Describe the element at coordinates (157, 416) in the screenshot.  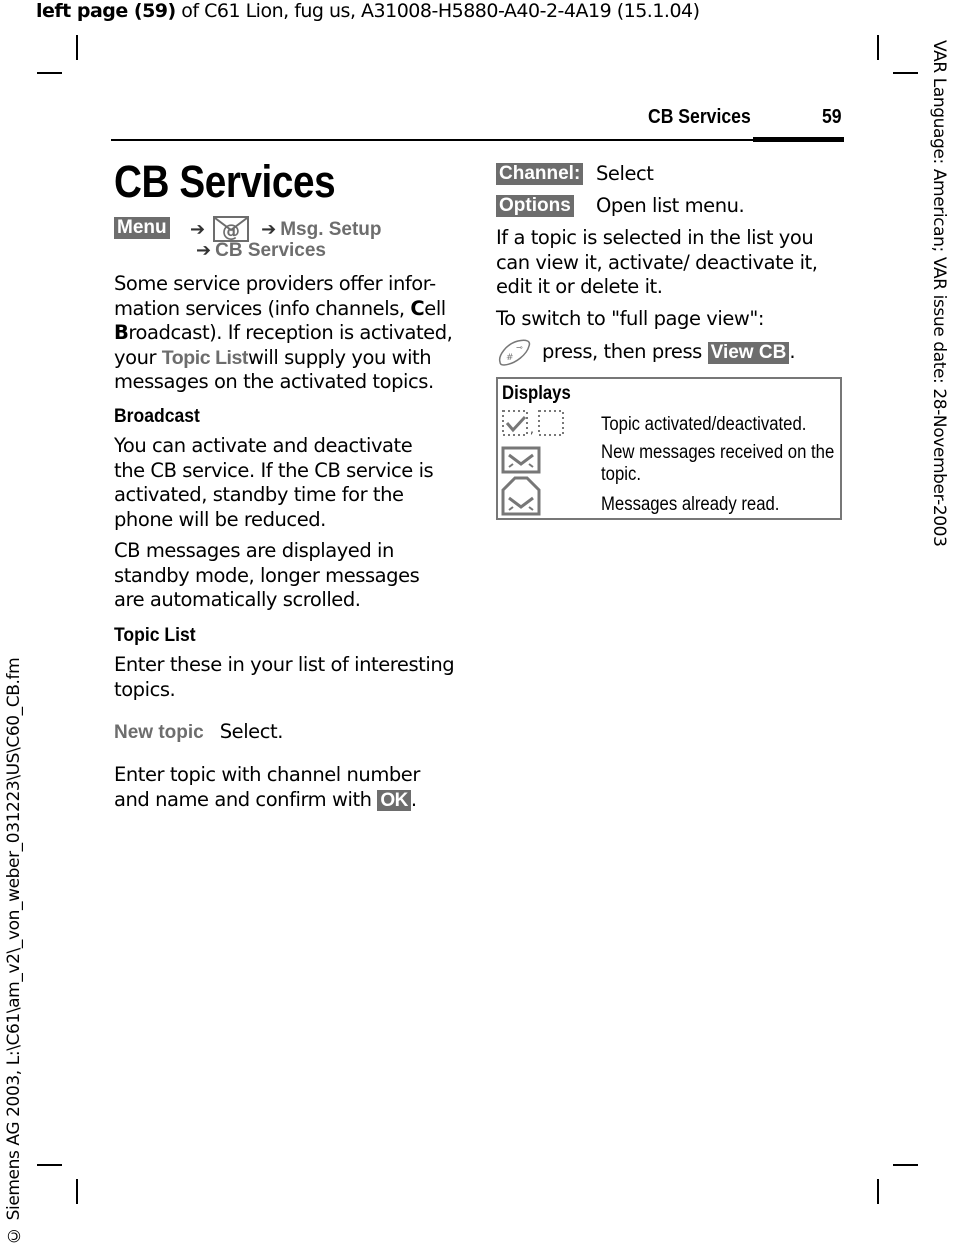
I see `section-heading-broadcast: Broadcast` at that location.